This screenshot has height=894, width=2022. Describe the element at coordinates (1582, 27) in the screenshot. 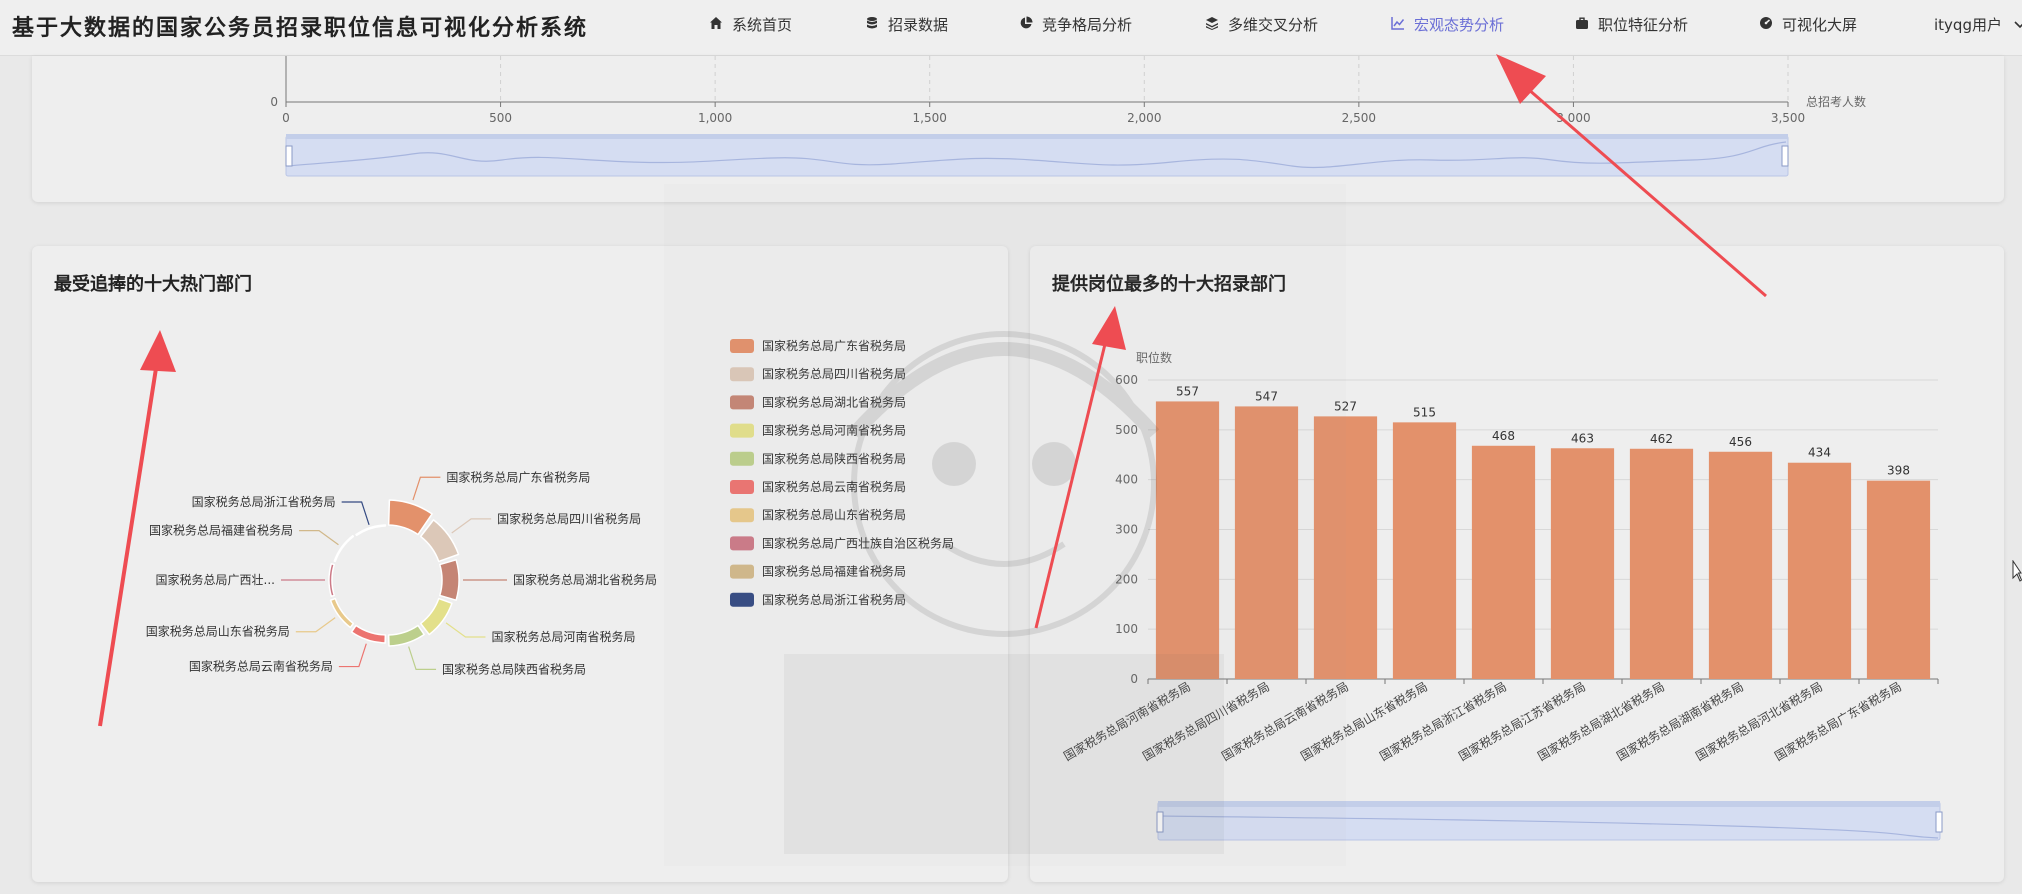

I see `briefcase-icon` at that location.